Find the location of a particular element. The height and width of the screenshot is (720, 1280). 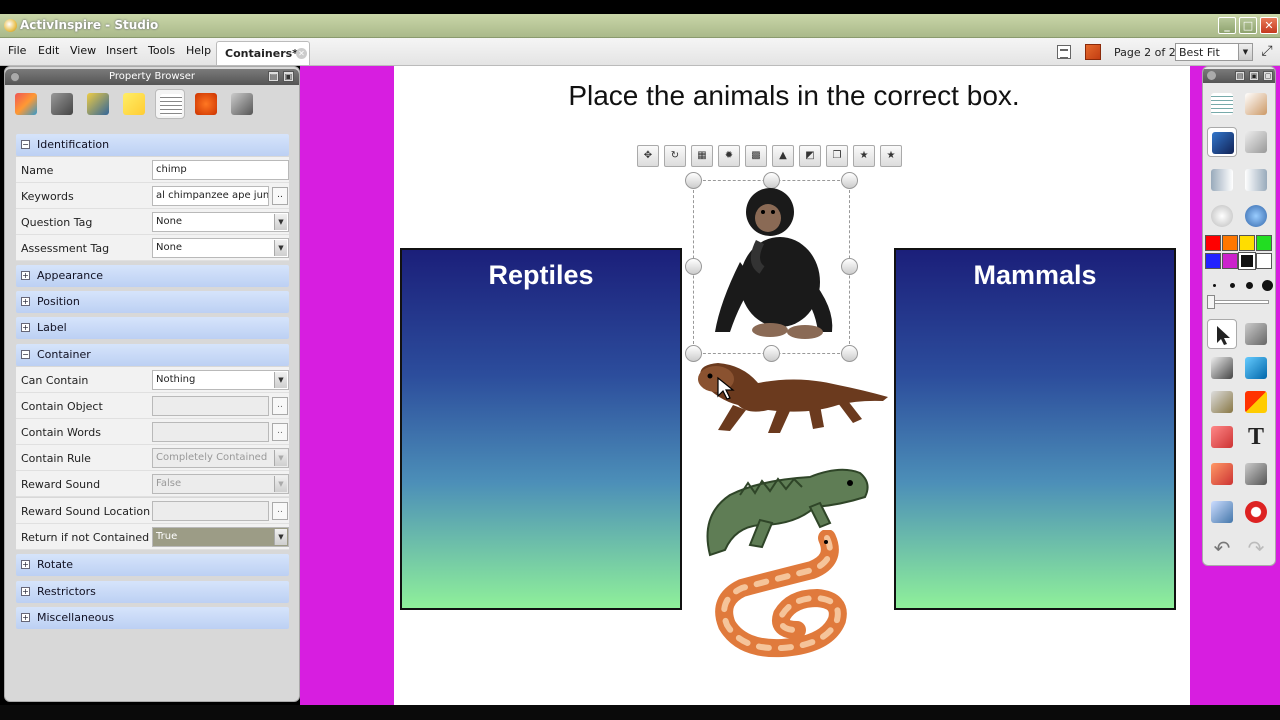

clear-tool is located at coordinates (1222, 512).